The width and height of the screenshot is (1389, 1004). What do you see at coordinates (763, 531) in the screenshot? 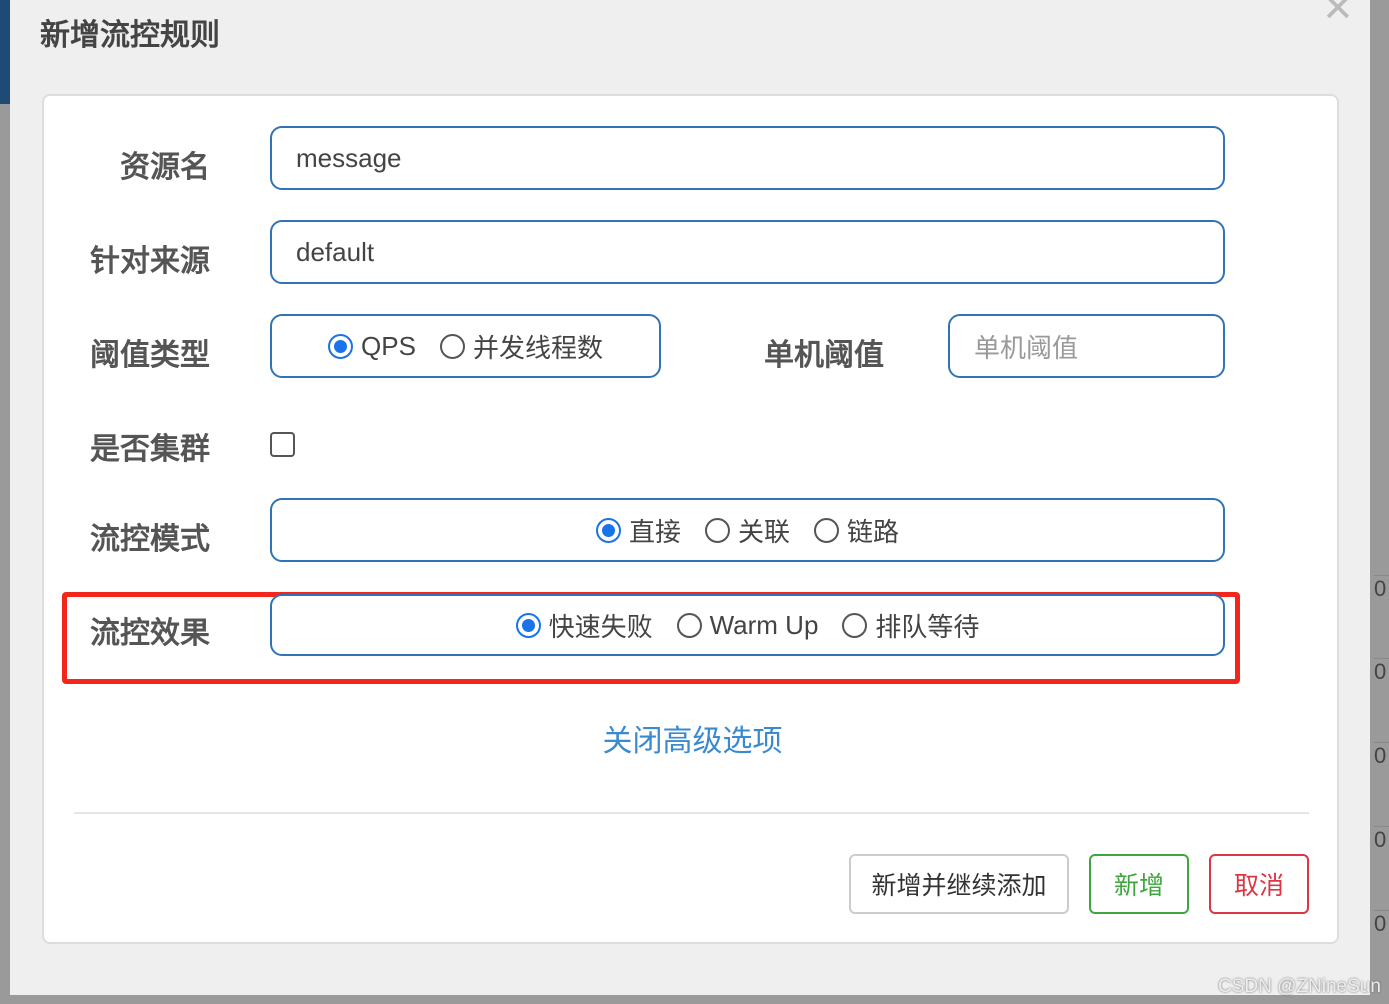
I see `radio-label: 关联` at bounding box center [763, 531].